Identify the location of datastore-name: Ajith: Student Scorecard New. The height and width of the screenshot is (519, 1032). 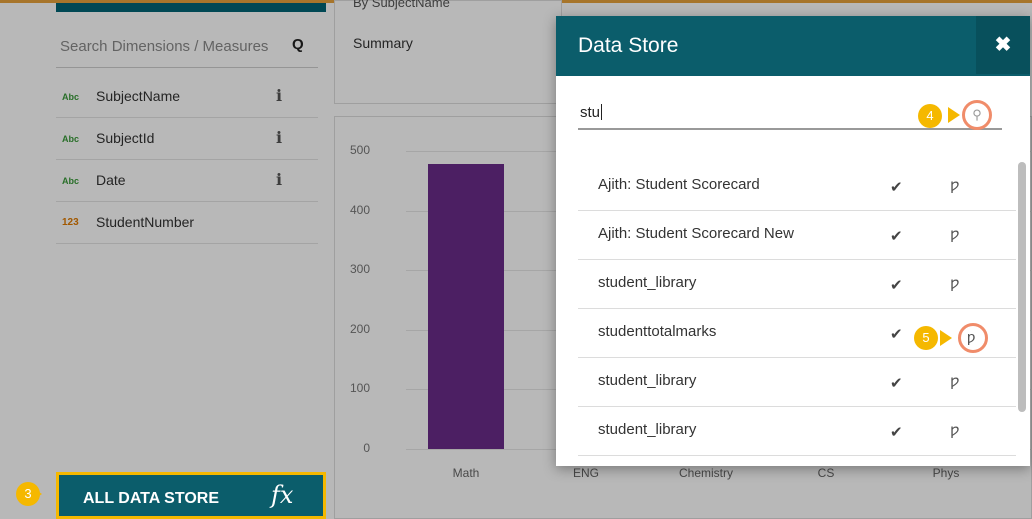
(696, 233).